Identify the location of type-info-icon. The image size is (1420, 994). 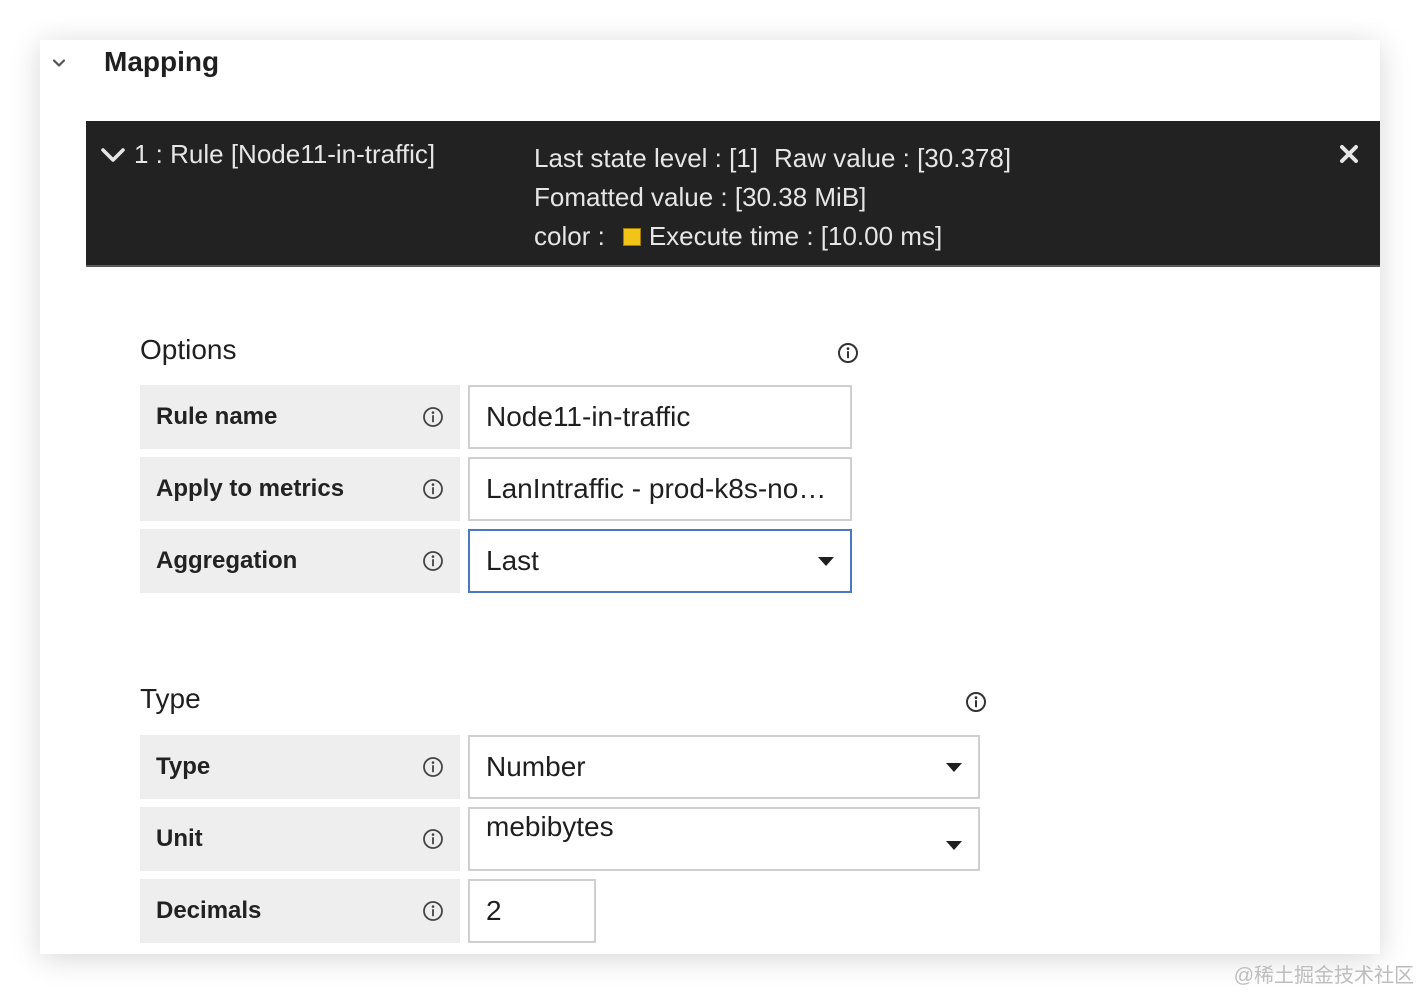
(976, 702).